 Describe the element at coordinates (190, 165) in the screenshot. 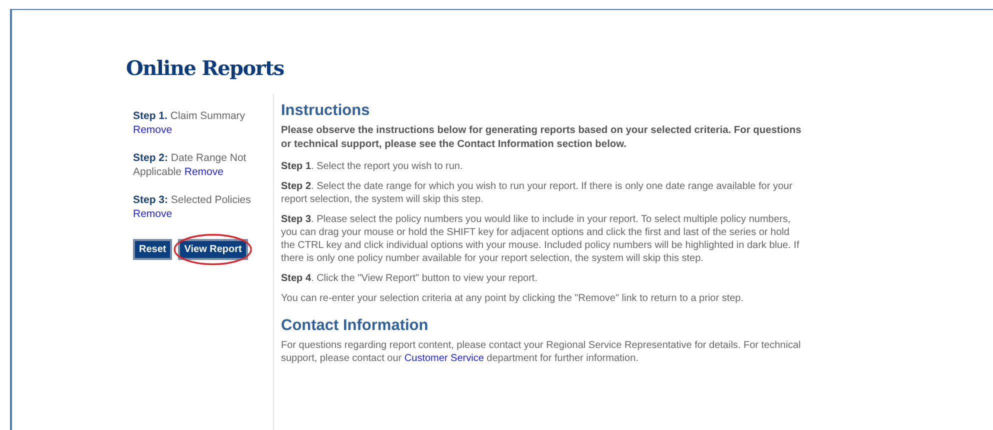

I see `step-summary: Step 2: Date Range Not Applicable Remove` at that location.